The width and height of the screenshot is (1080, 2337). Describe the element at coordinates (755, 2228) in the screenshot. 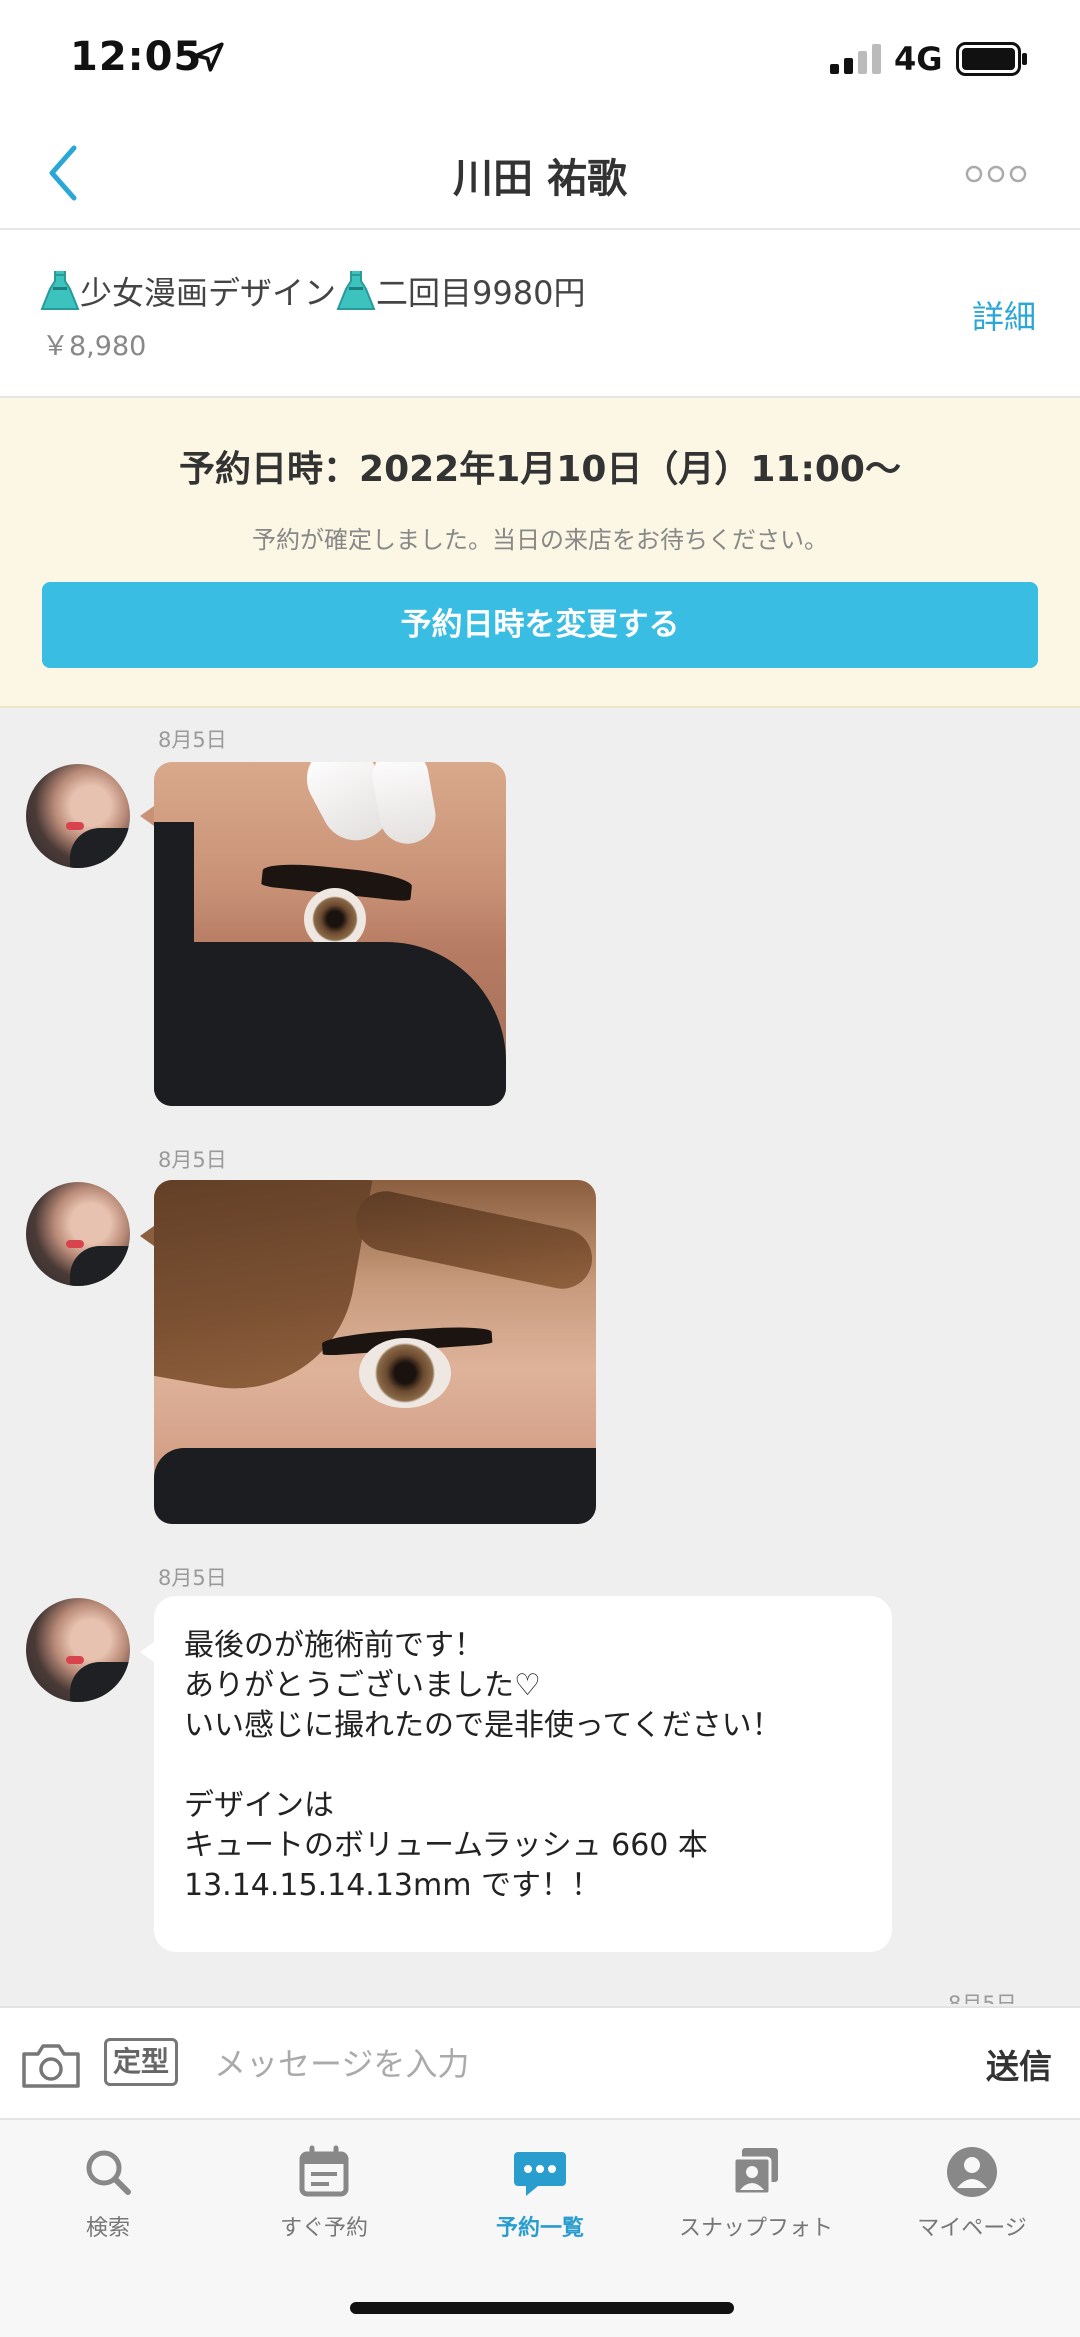

I see `tab-label: スナップフォト` at that location.